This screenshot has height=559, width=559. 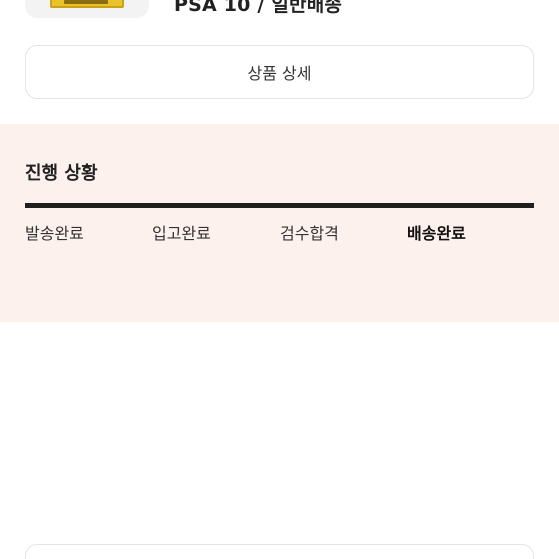 I want to click on graded-card-icon, so click(x=87, y=4).